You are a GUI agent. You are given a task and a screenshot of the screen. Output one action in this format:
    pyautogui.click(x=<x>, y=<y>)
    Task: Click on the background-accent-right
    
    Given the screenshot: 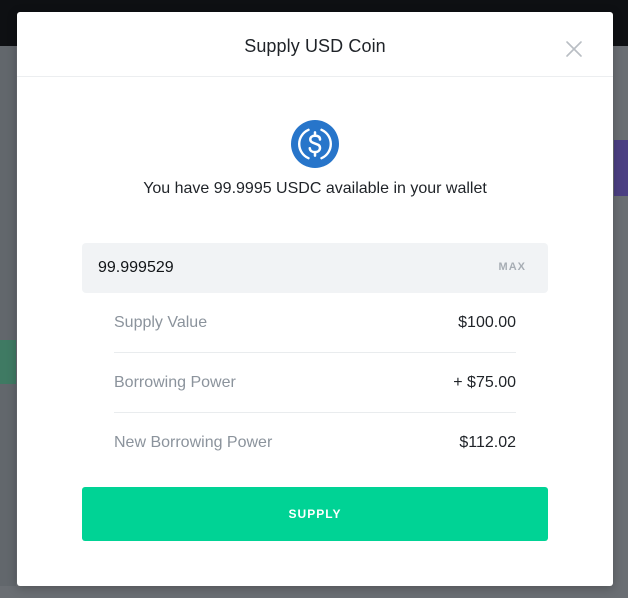 What is the action you would take?
    pyautogui.click(x=621, y=168)
    